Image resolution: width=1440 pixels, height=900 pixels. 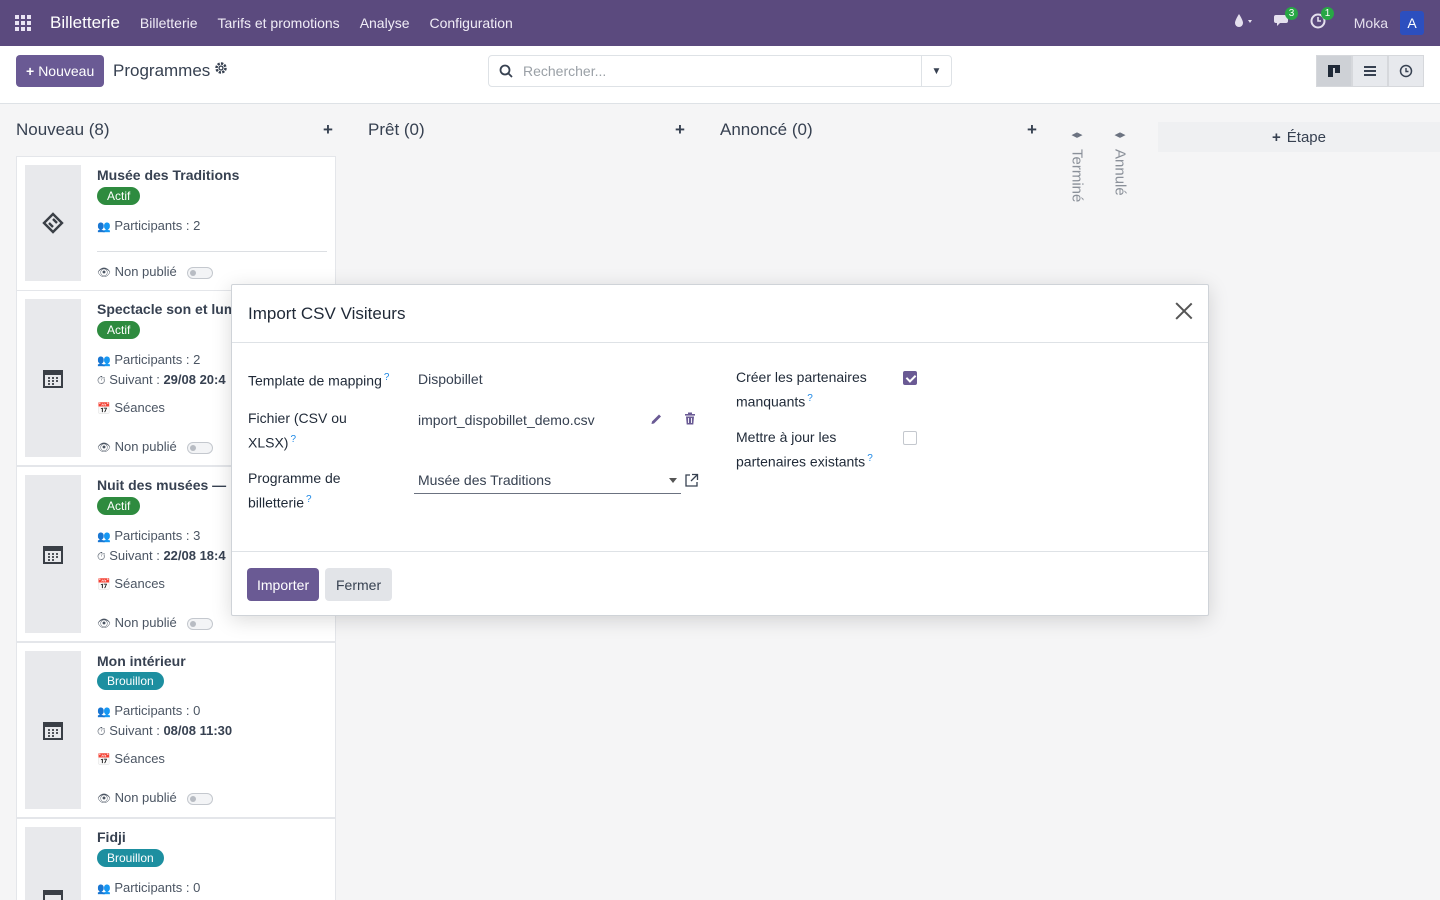 I want to click on dialog-title: Import CSV Visiteurs, so click(x=327, y=313).